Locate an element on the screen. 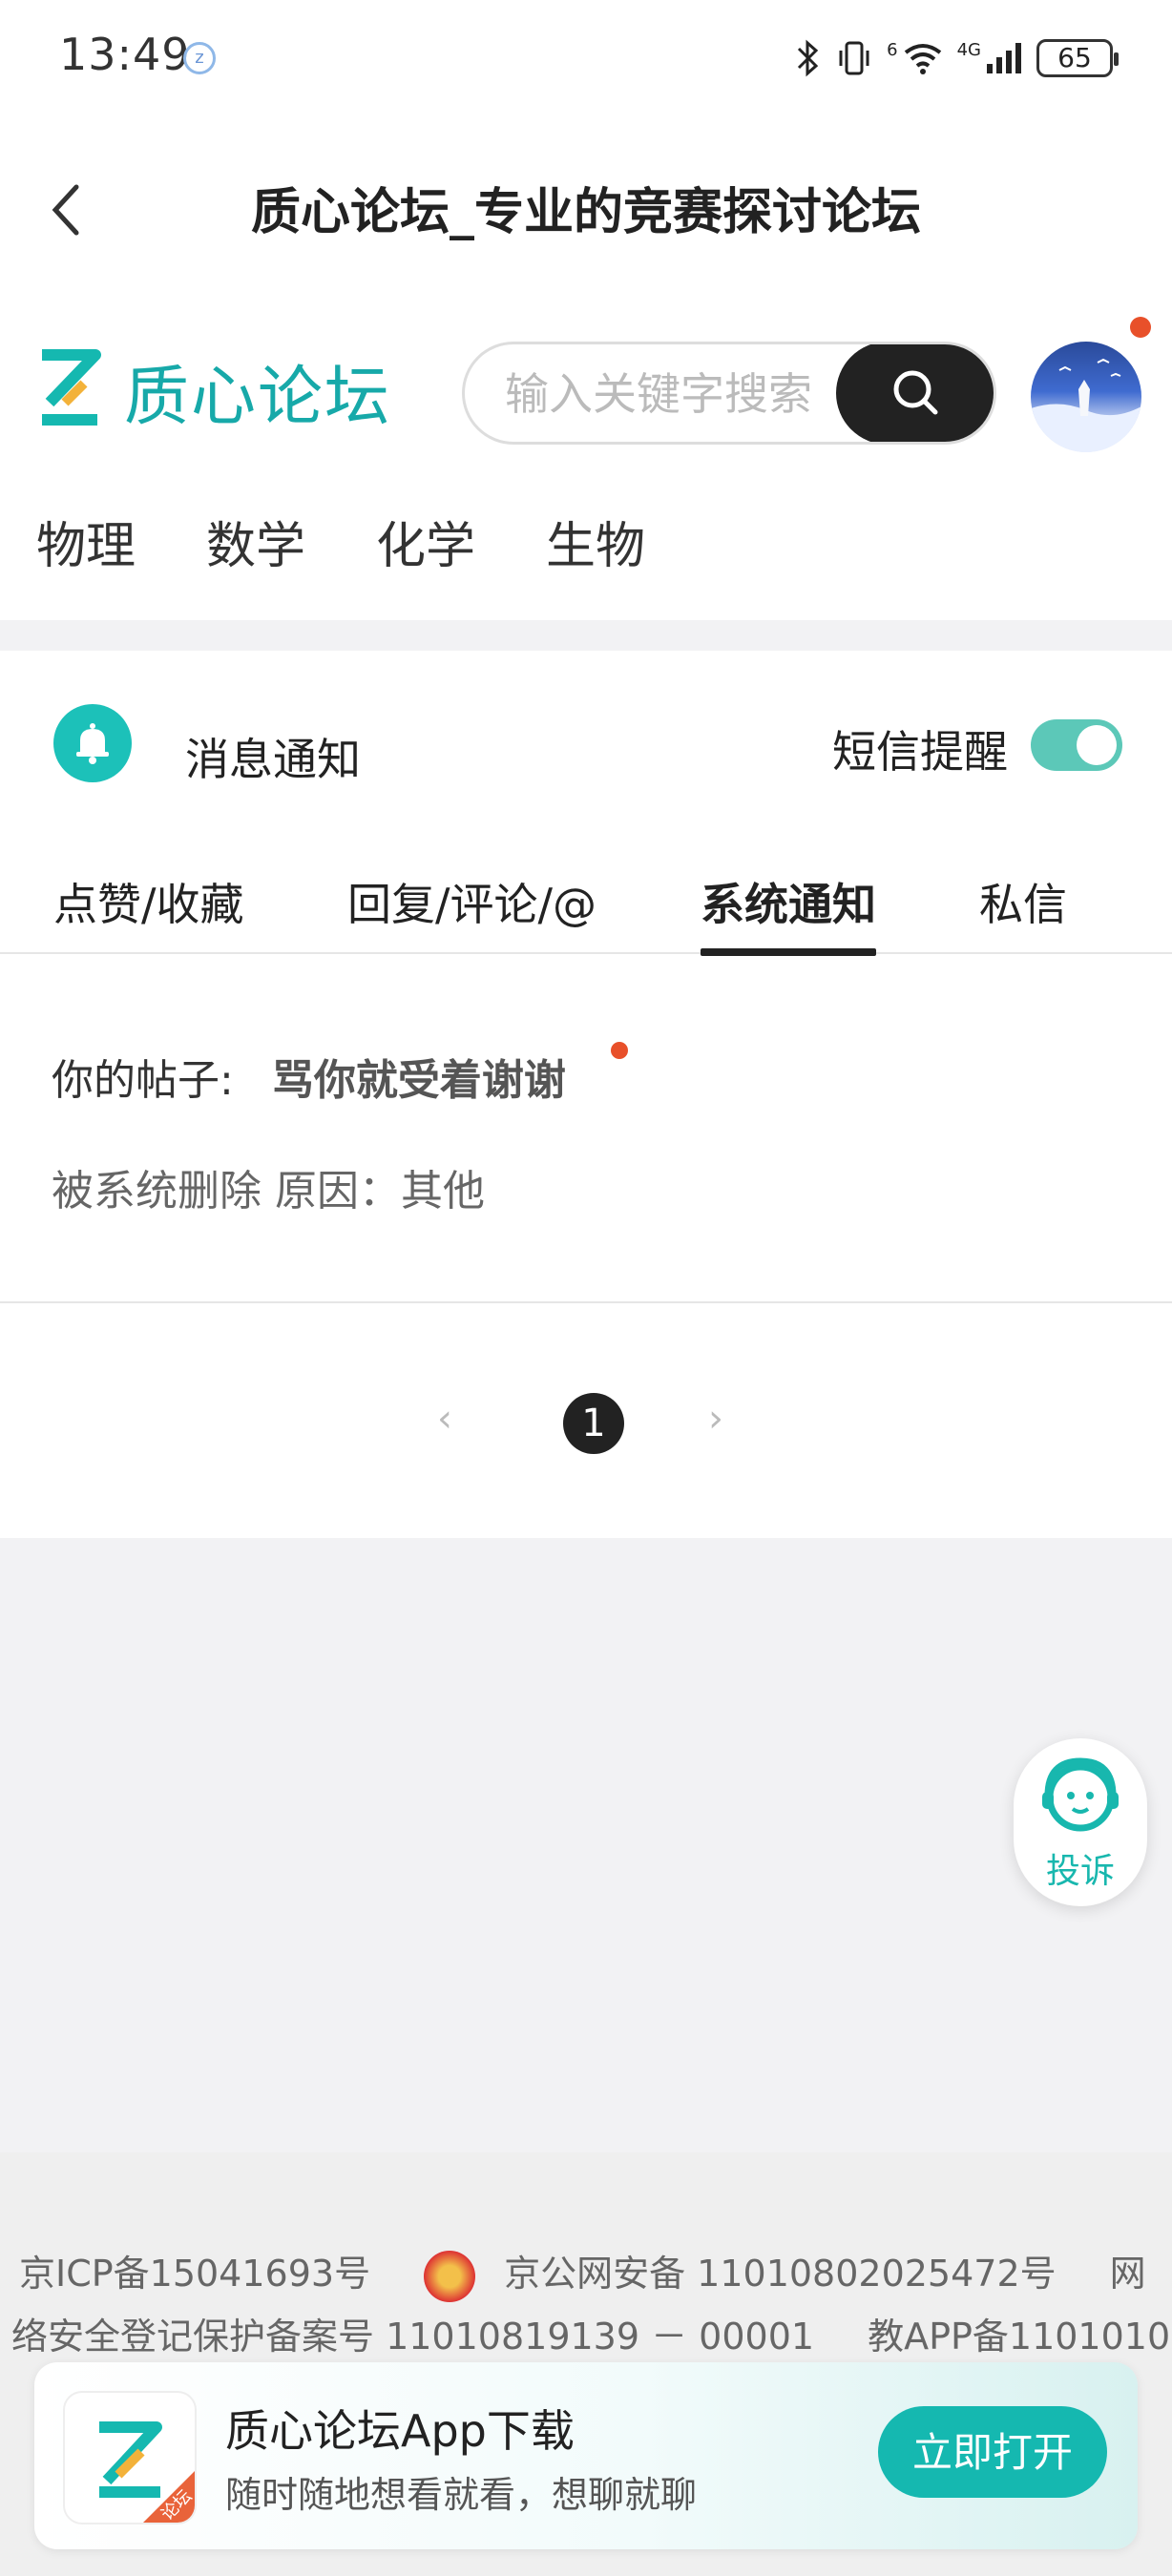 This screenshot has width=1172, height=2576. search-button is located at coordinates (915, 393).